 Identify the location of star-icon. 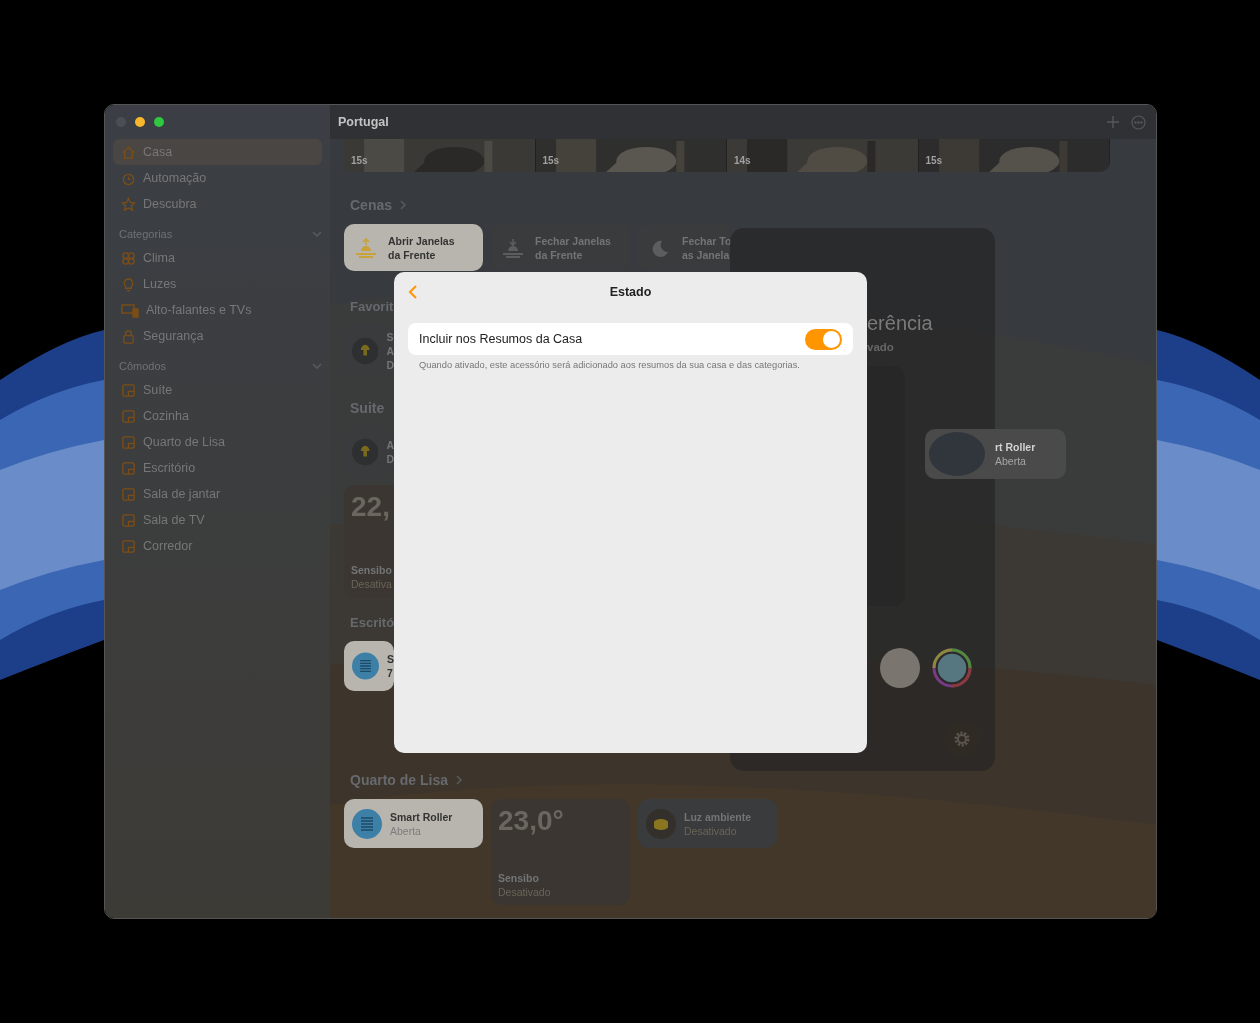
(128, 204).